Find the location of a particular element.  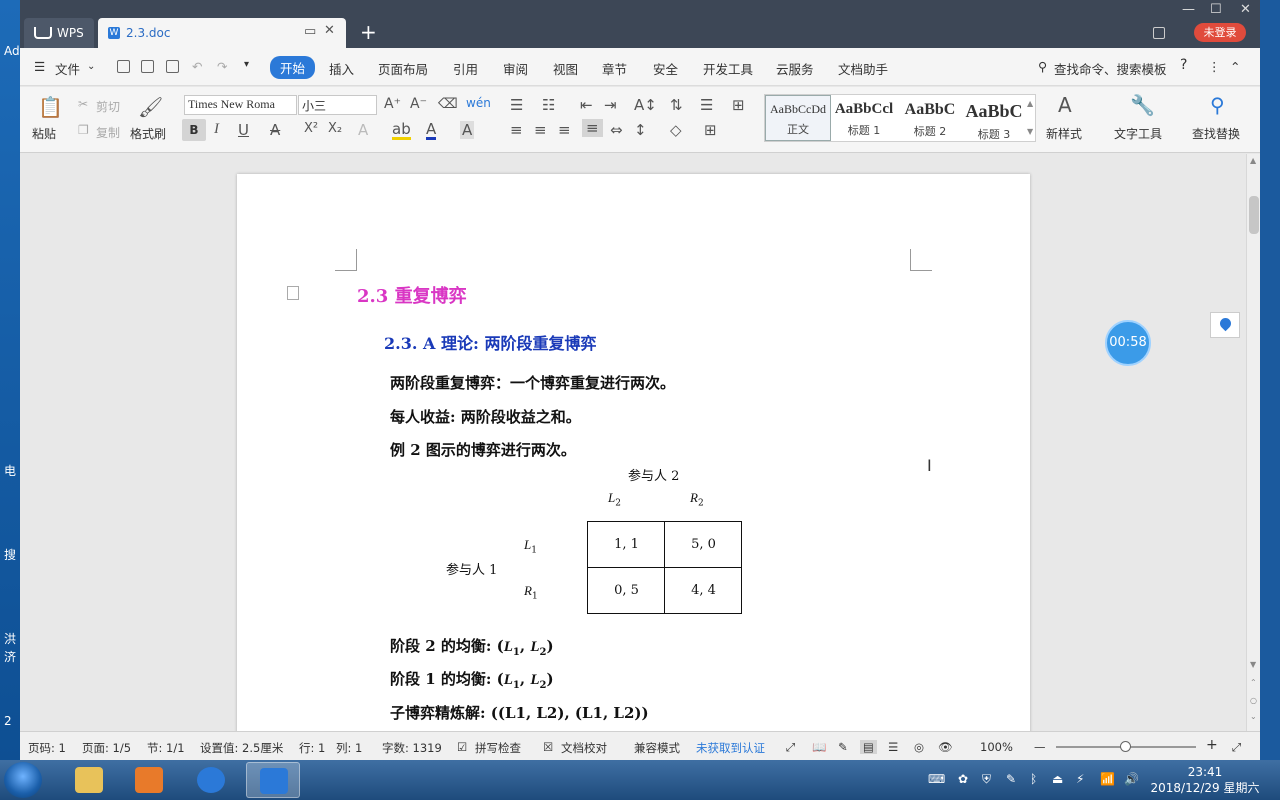

read-mode-icon: 📖 is located at coordinates (819, 747).